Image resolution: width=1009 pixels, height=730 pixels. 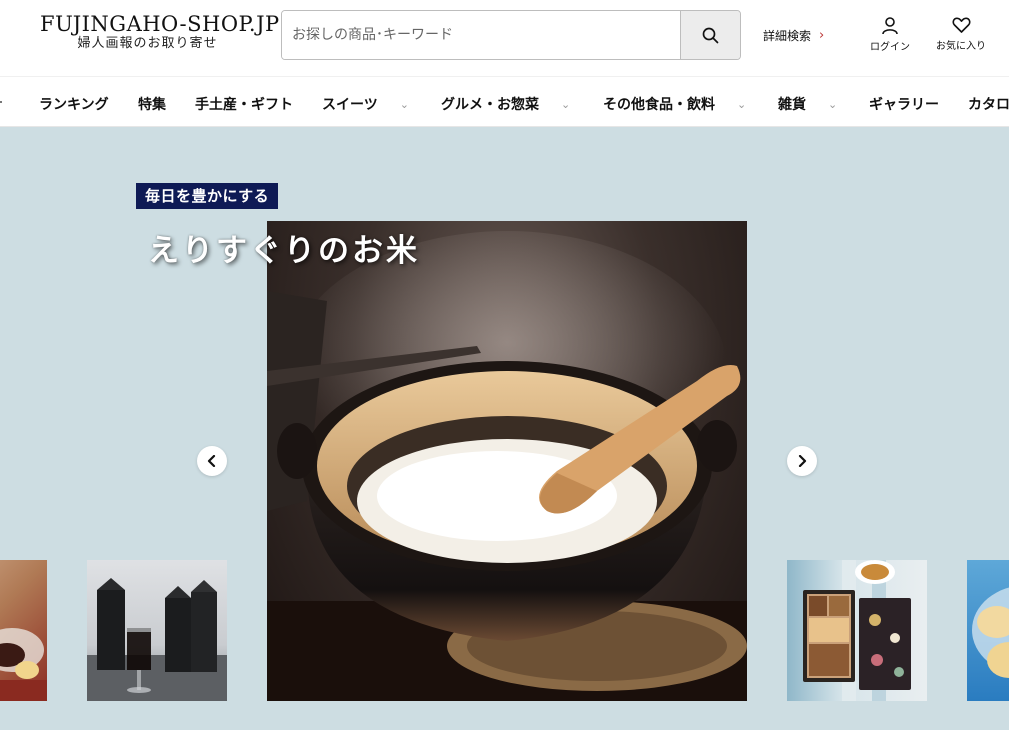 What do you see at coordinates (490, 105) in the screenshot?
I see `nav-item-label: グルメ・お惣菜` at bounding box center [490, 105].